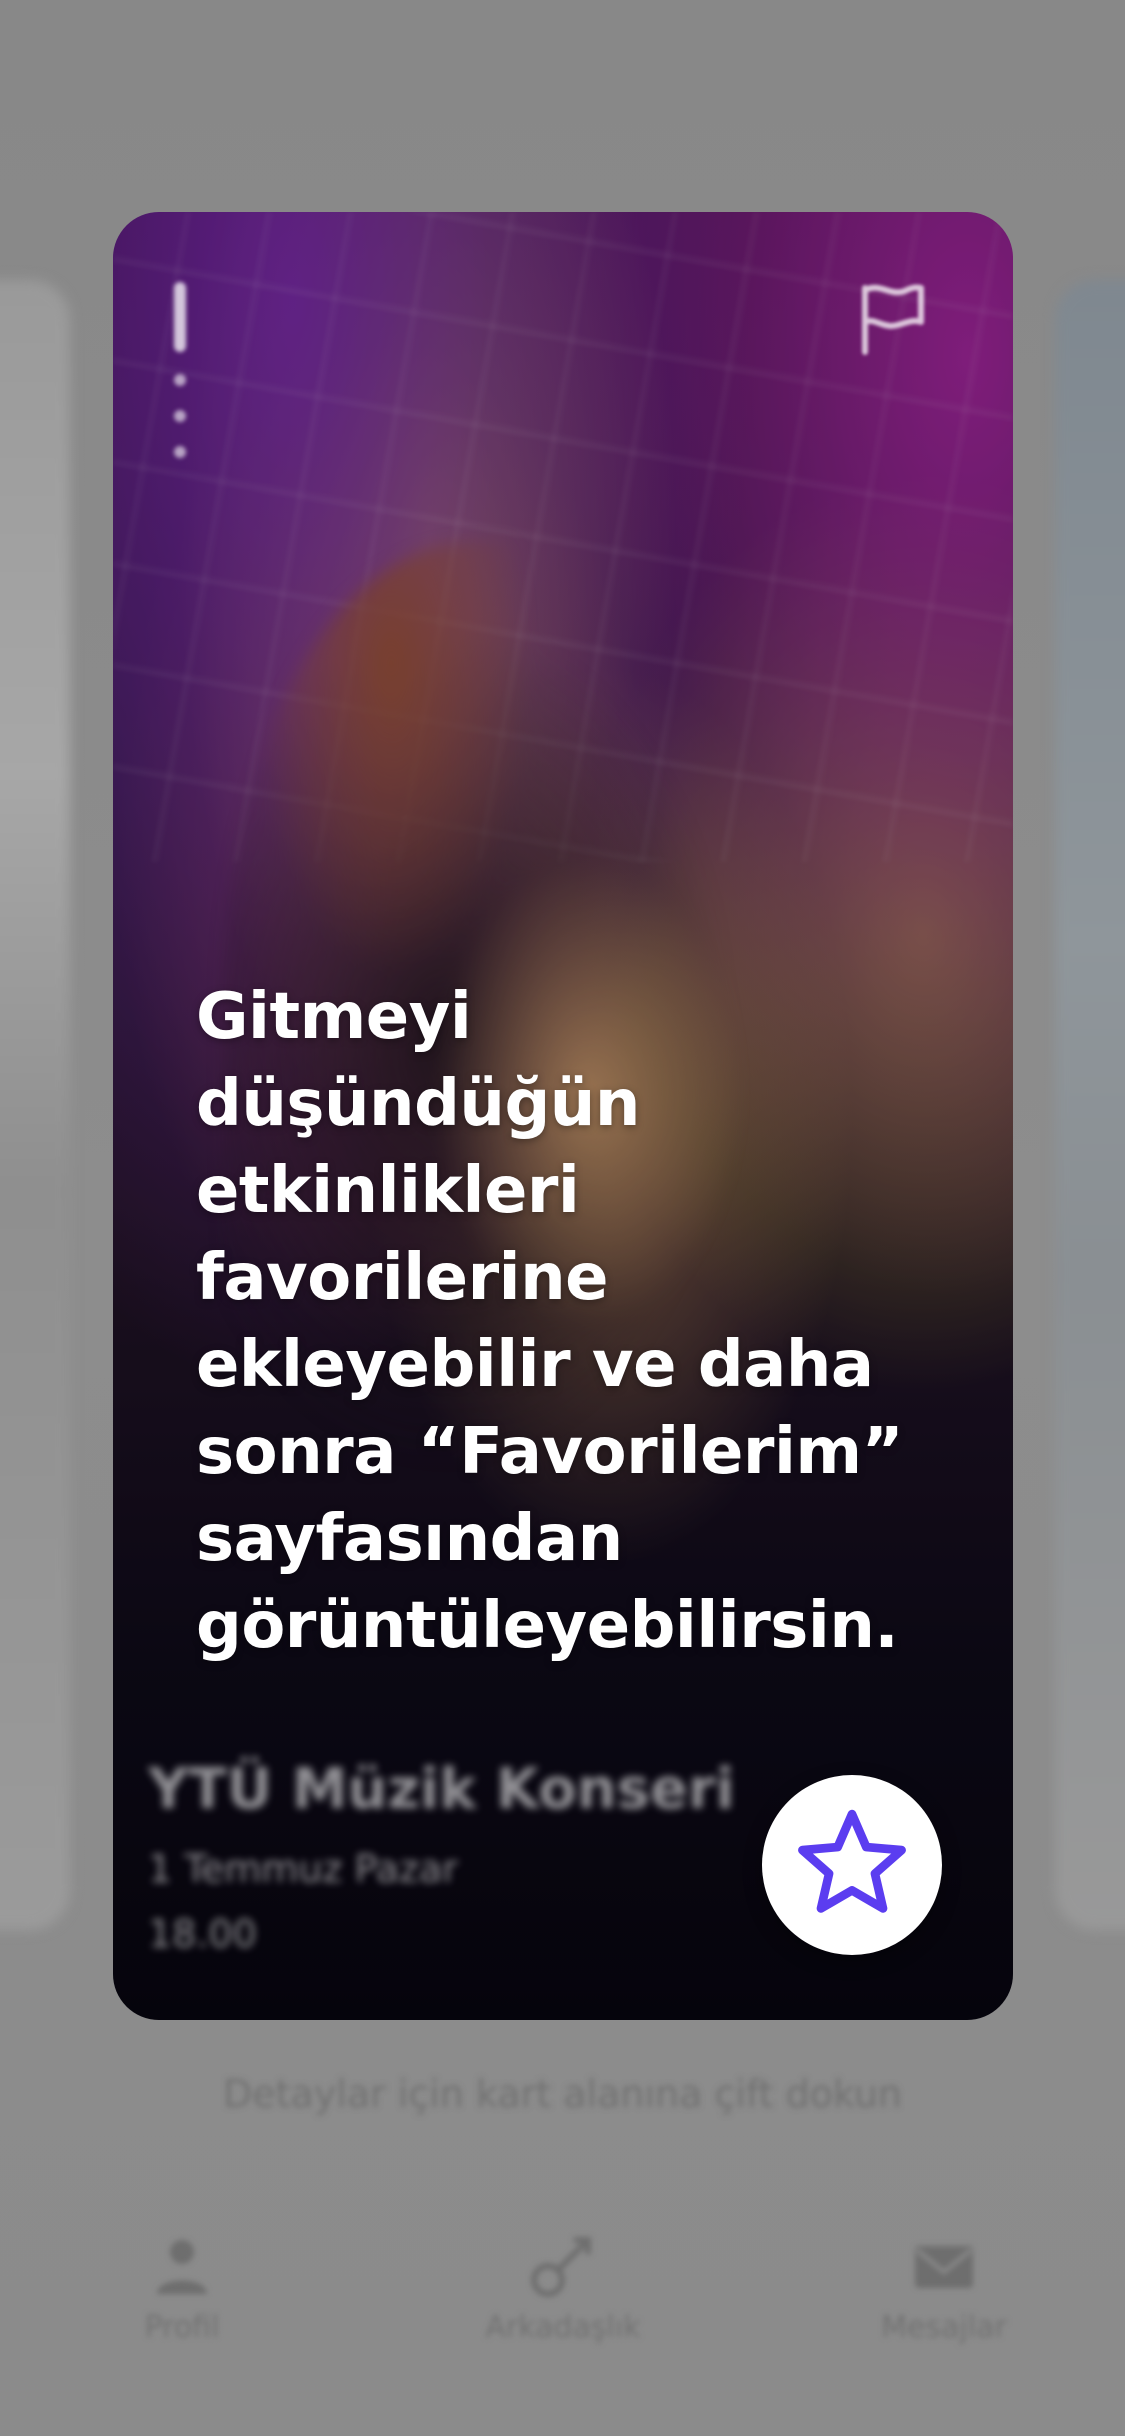 This screenshot has width=1125, height=2436. I want to click on card-progress-indicator, so click(180, 379).